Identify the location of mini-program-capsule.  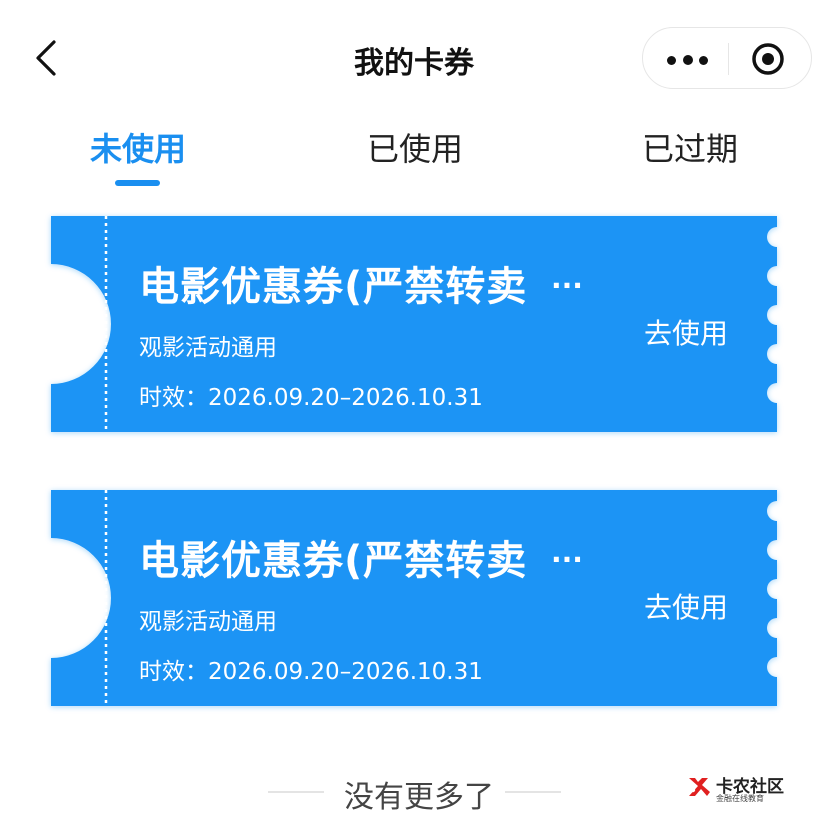
(727, 58).